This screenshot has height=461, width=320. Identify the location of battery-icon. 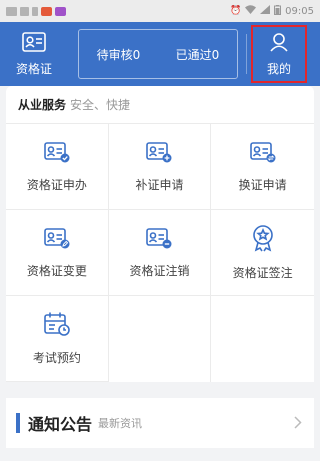
(278, 11).